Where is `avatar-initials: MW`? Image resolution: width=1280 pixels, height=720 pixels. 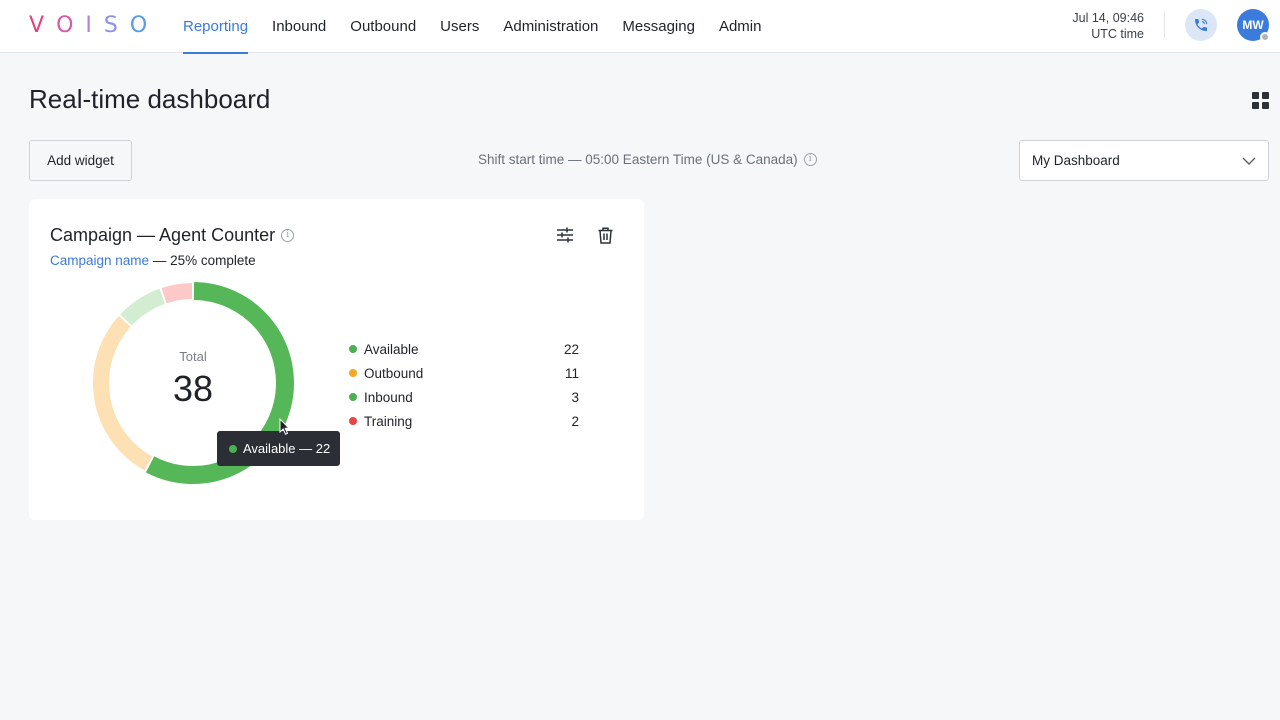 avatar-initials: MW is located at coordinates (1253, 25).